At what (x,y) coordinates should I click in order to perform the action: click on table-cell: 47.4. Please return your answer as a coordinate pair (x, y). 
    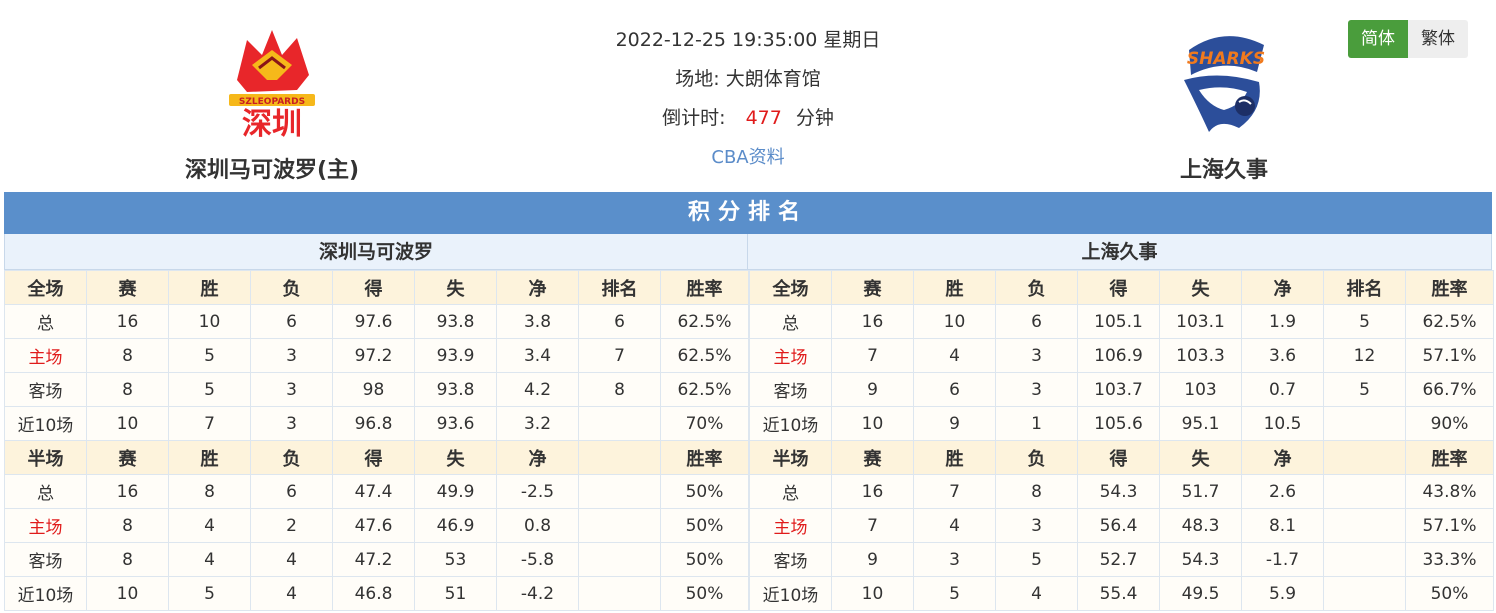
    Looking at the image, I should click on (373, 491).